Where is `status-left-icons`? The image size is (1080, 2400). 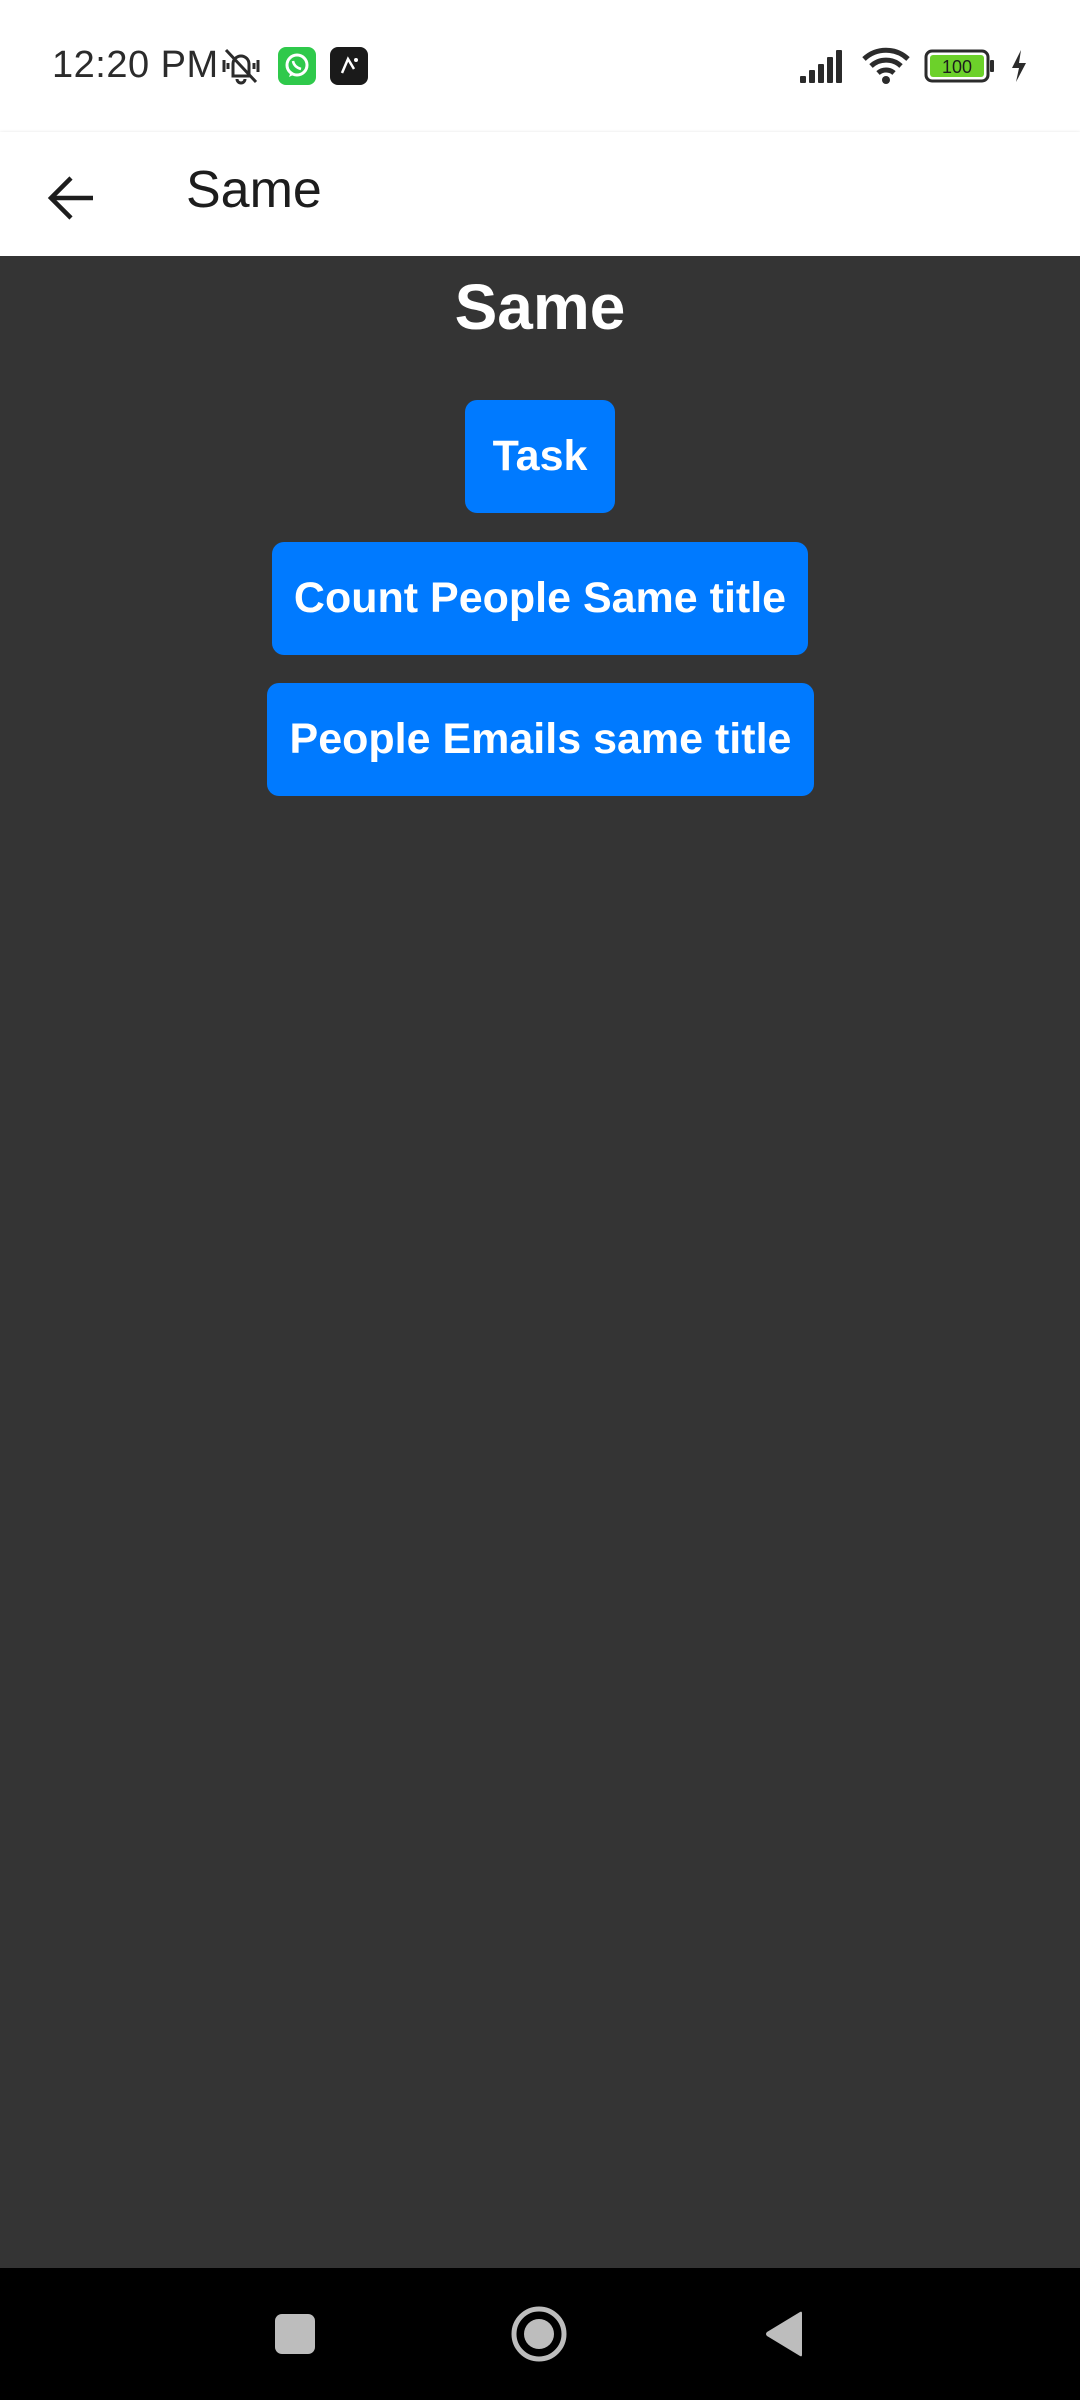 status-left-icons is located at coordinates (293, 66).